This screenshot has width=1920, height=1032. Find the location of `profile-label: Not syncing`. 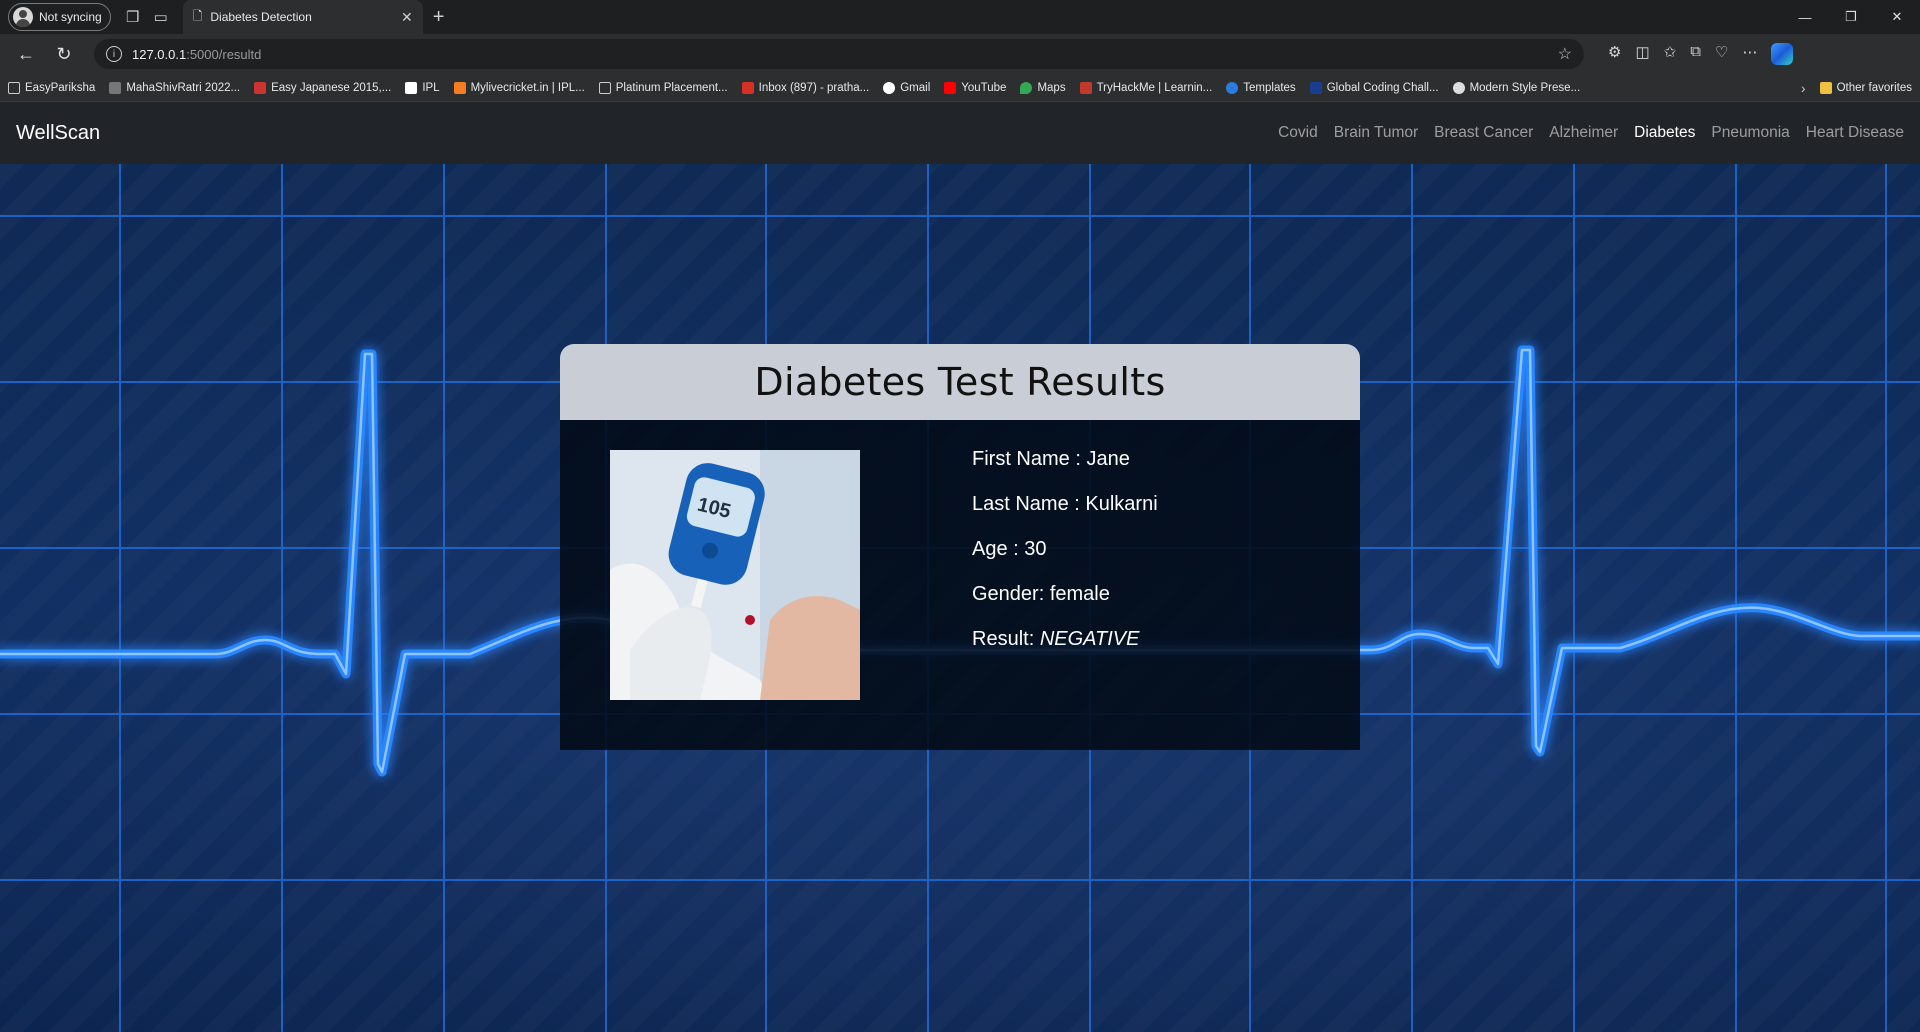

profile-label: Not syncing is located at coordinates (70, 17).